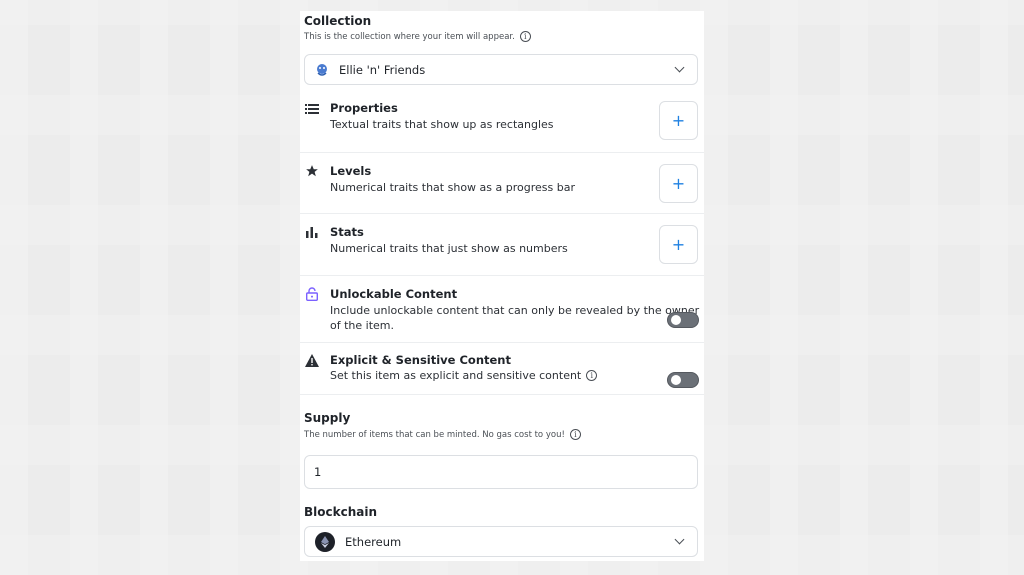 The width and height of the screenshot is (1024, 575). Describe the element at coordinates (322, 70) in the screenshot. I see `collection-avatar-icon` at that location.